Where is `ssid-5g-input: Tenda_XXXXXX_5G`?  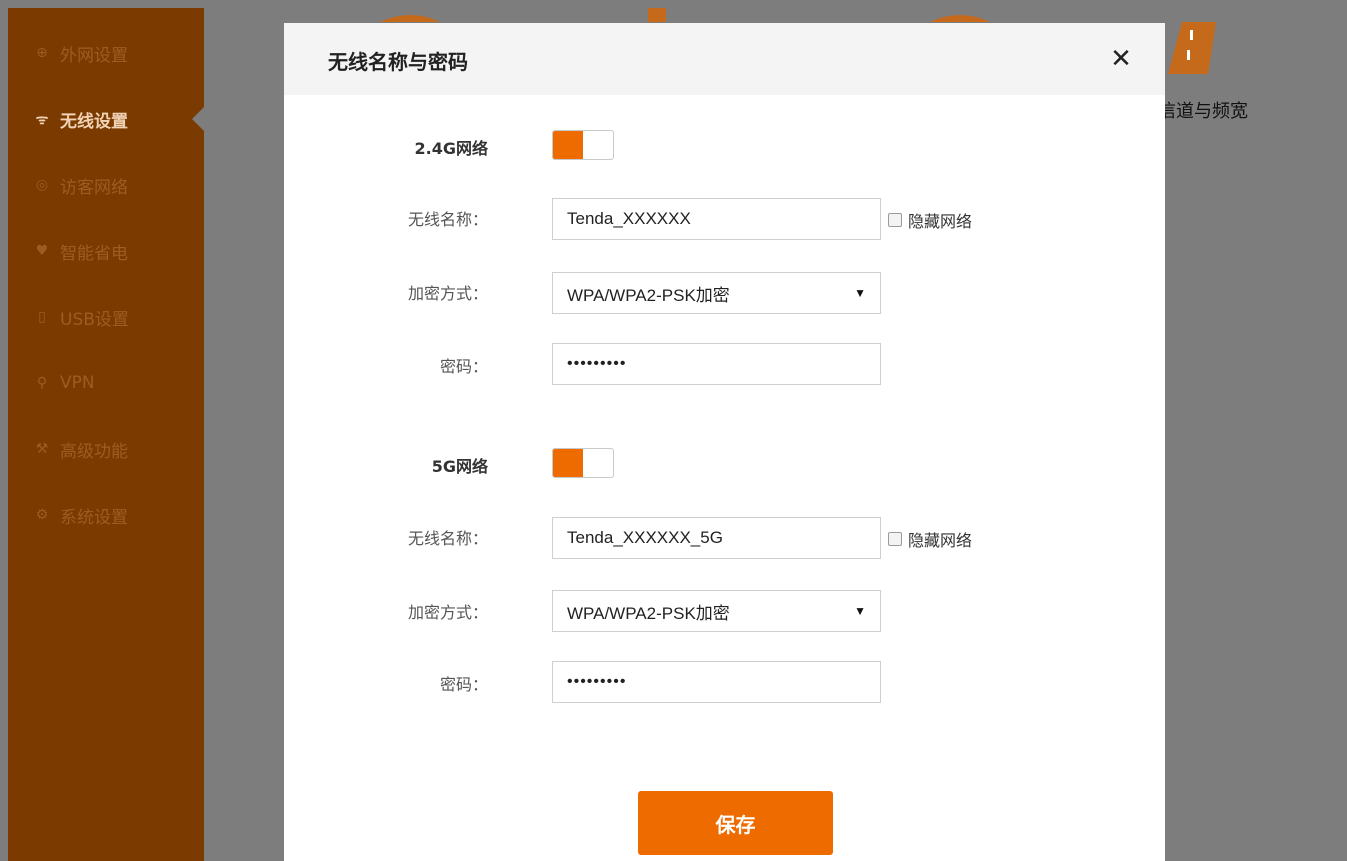
ssid-5g-input: Tenda_XXXXXX_5G is located at coordinates (716, 538).